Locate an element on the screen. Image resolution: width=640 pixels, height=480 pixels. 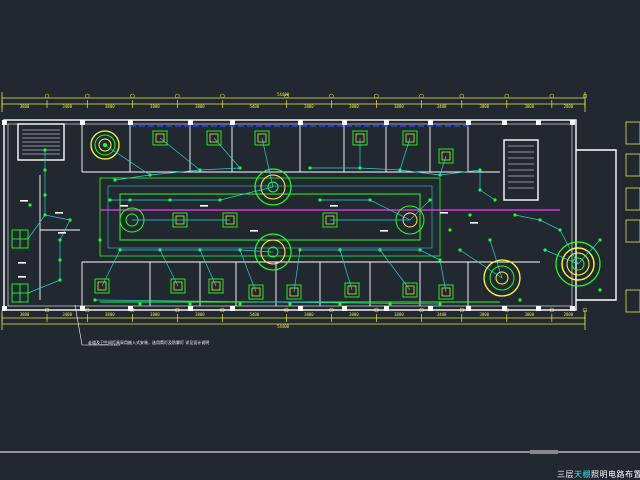
top-dimension-lines is located at coordinates (293, 102).